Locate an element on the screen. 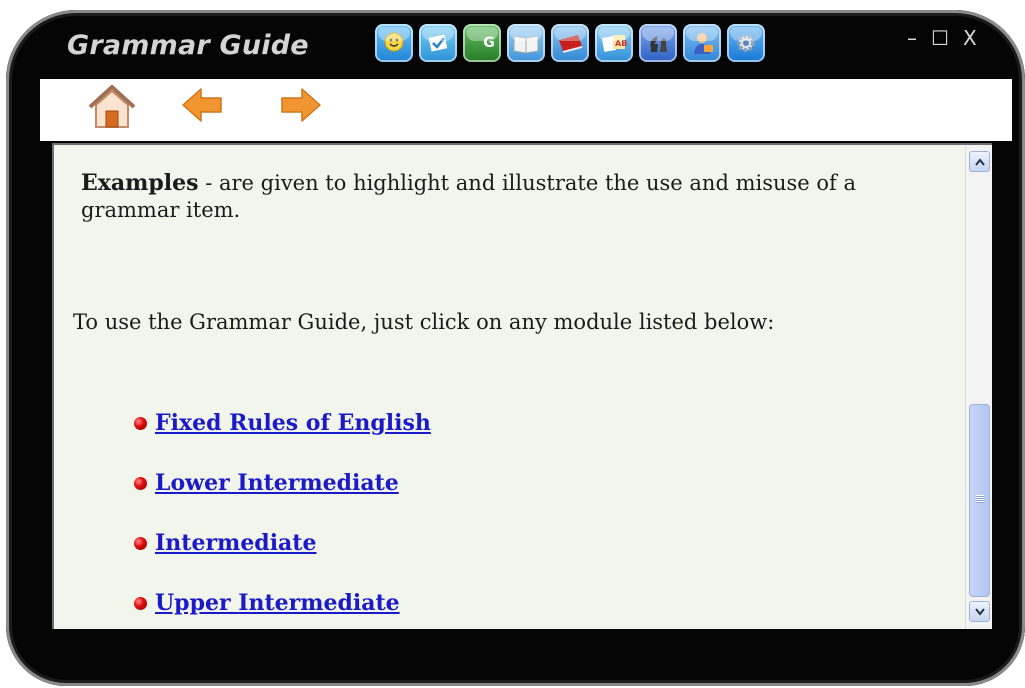 The height and width of the screenshot is (688, 1025). maximize-button: ☐ is located at coordinates (940, 38).